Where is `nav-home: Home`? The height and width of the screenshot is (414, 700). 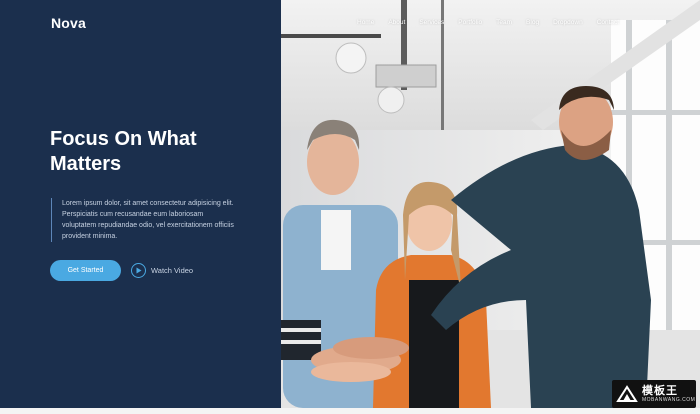 nav-home: Home is located at coordinates (365, 22).